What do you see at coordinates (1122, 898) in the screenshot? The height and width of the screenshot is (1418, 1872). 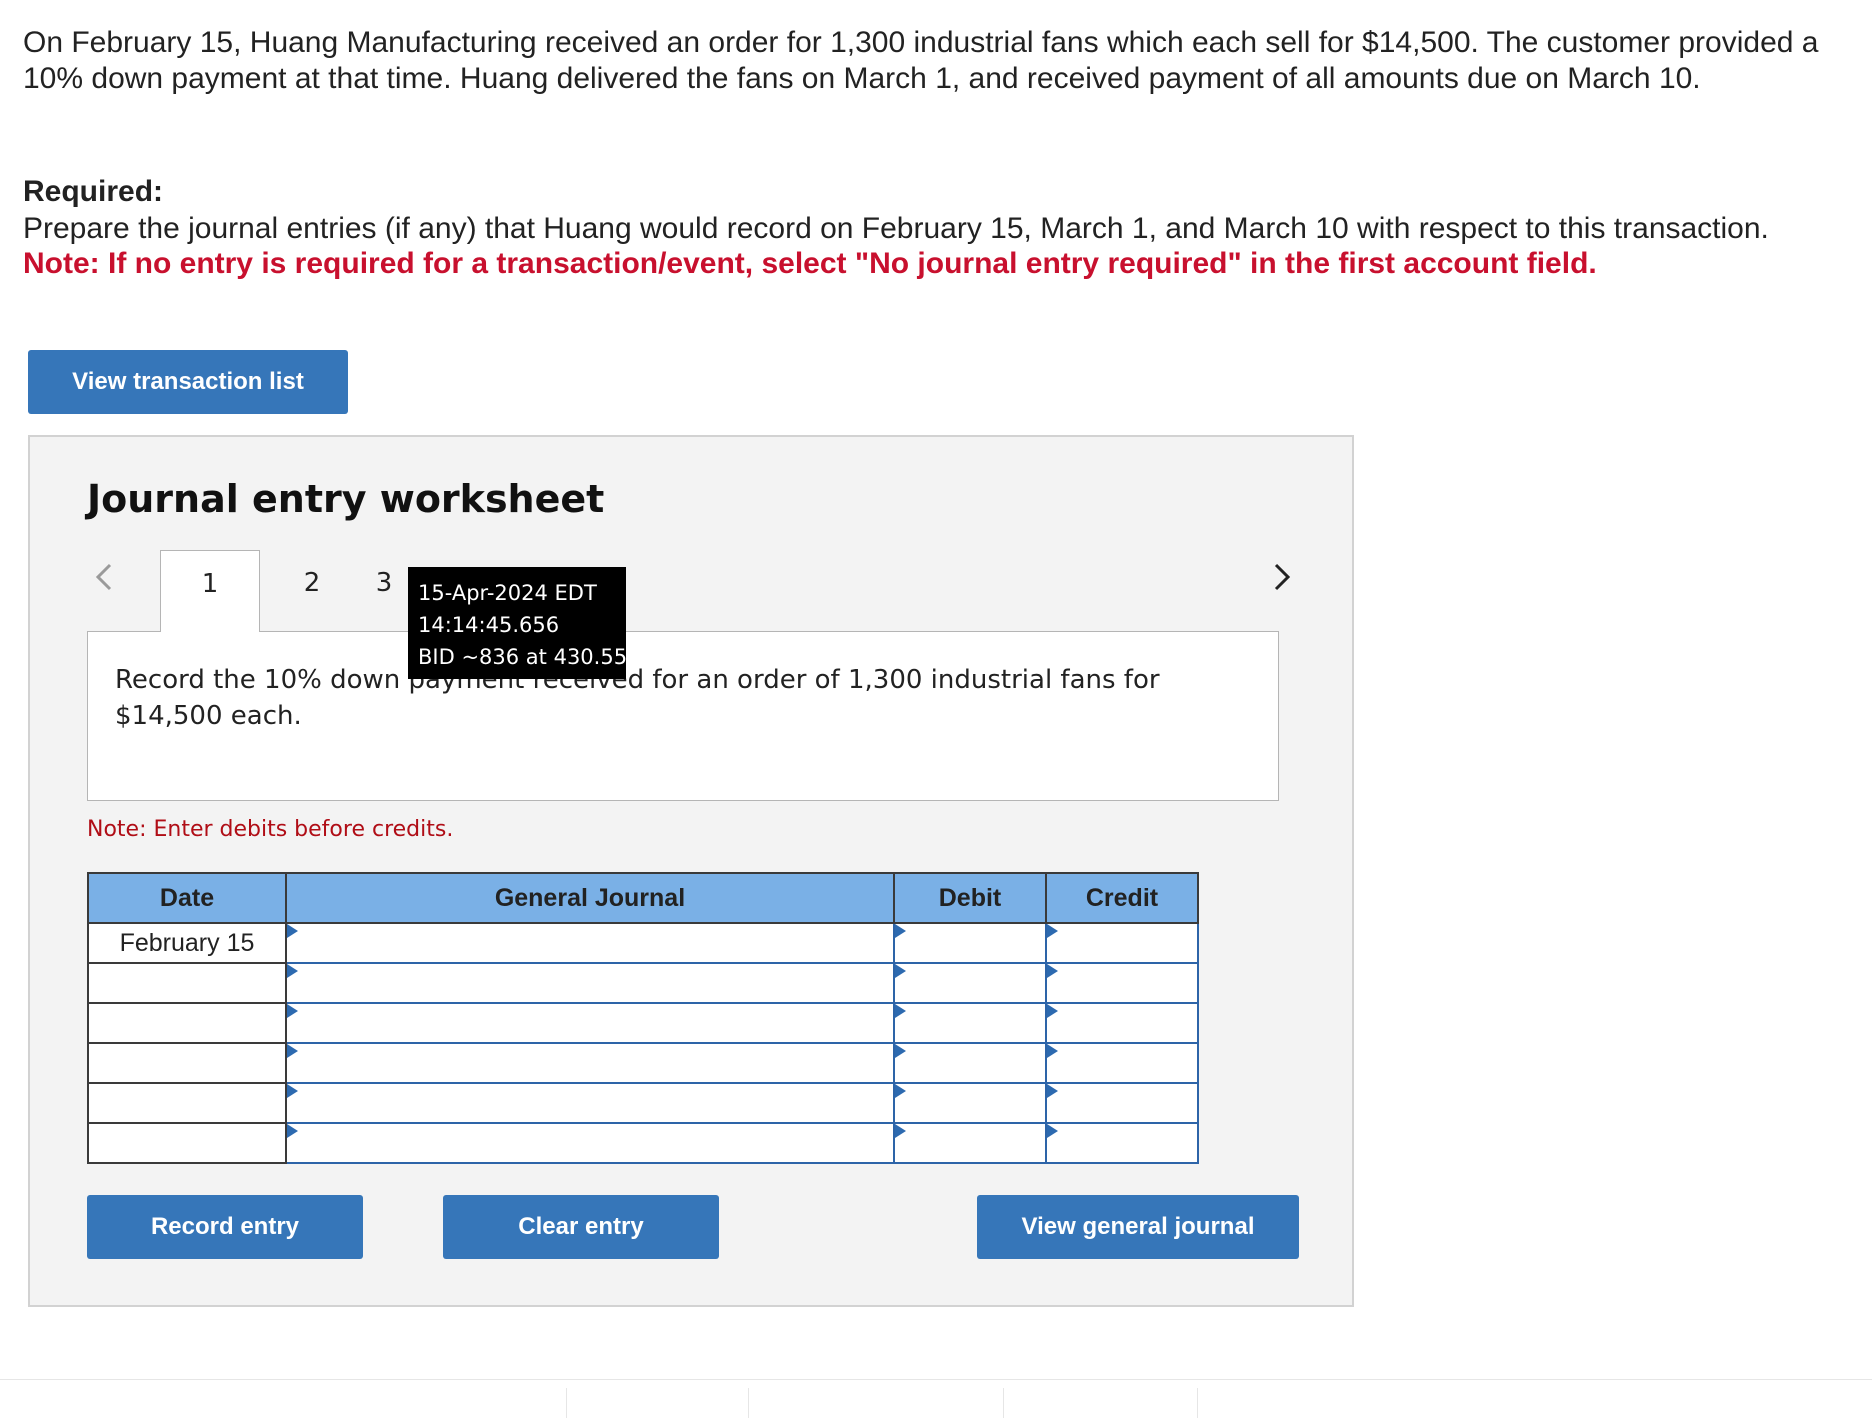 I see `column-header-credit: Credit` at bounding box center [1122, 898].